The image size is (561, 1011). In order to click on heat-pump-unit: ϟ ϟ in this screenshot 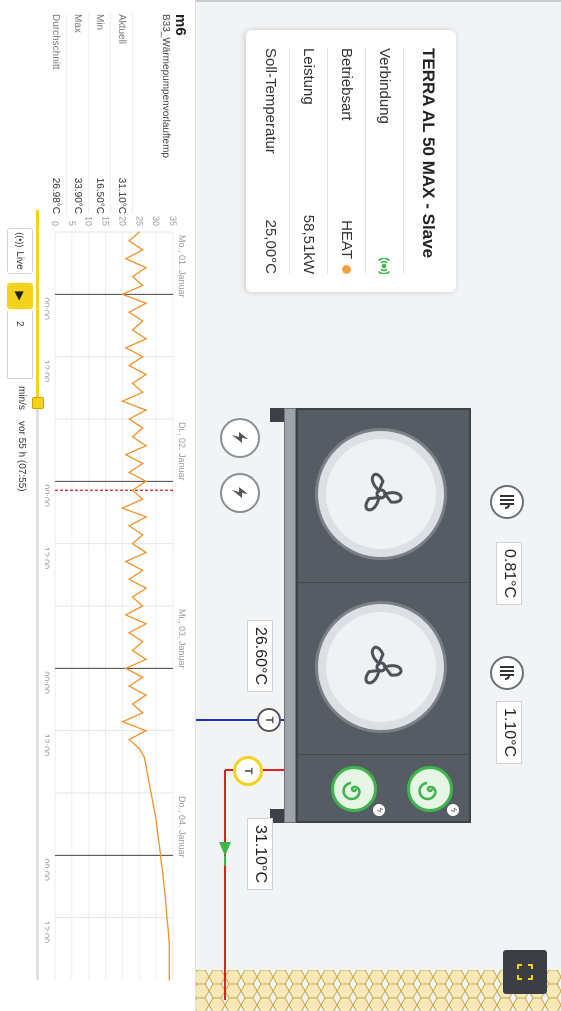, I will do `click(383, 615)`.